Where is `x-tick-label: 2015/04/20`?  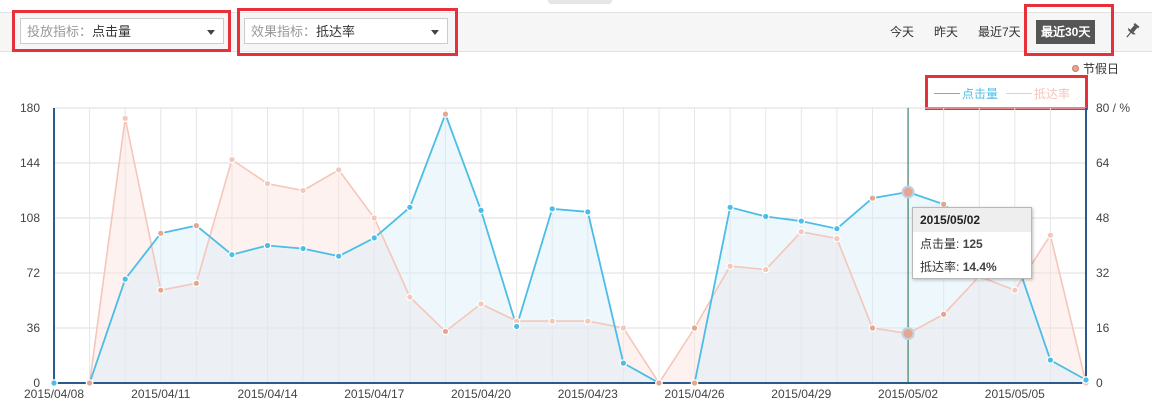
x-tick-label: 2015/04/20 is located at coordinates (481, 394).